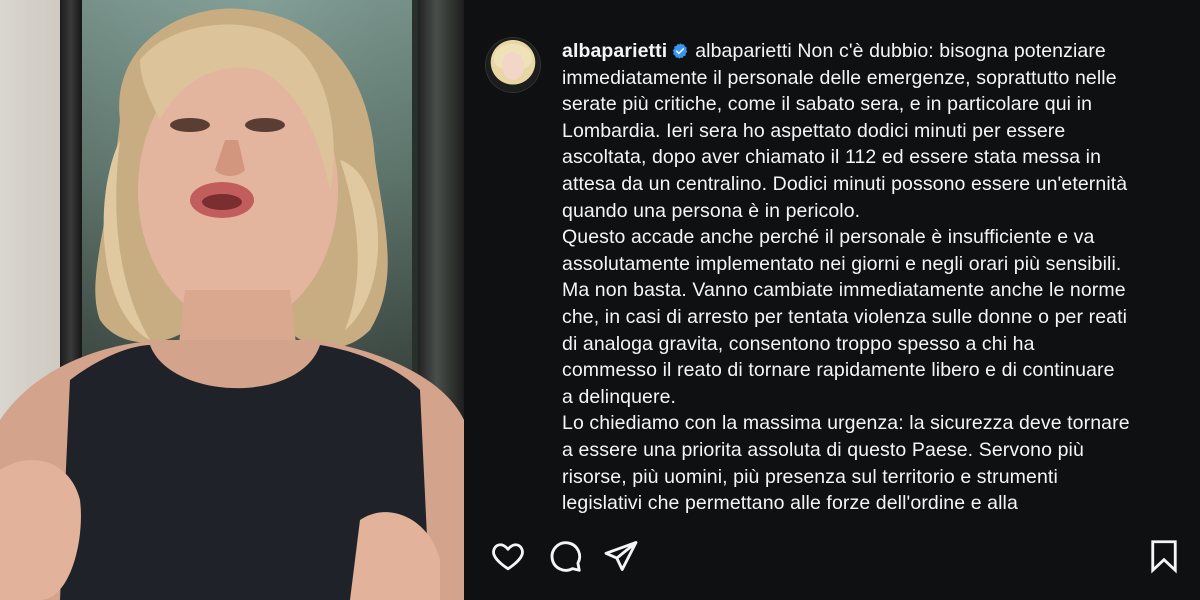  I want to click on verified-badge-icon, so click(680, 51).